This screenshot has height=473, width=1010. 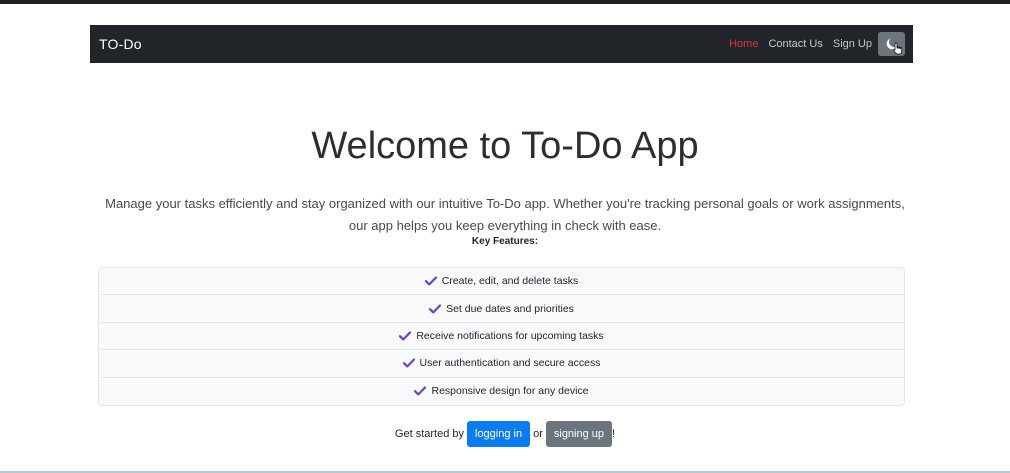 I want to click on cta-prefix: Get started by, so click(x=429, y=434).